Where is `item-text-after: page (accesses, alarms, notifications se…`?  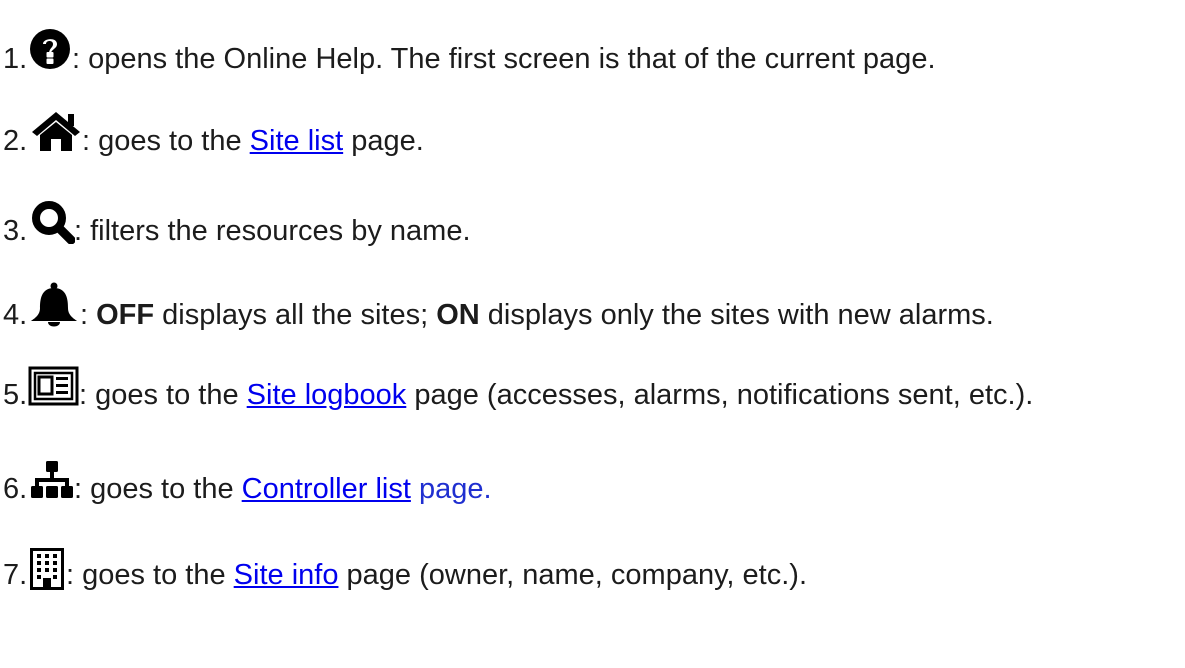 item-text-after: page (accesses, alarms, notifications se… is located at coordinates (720, 395).